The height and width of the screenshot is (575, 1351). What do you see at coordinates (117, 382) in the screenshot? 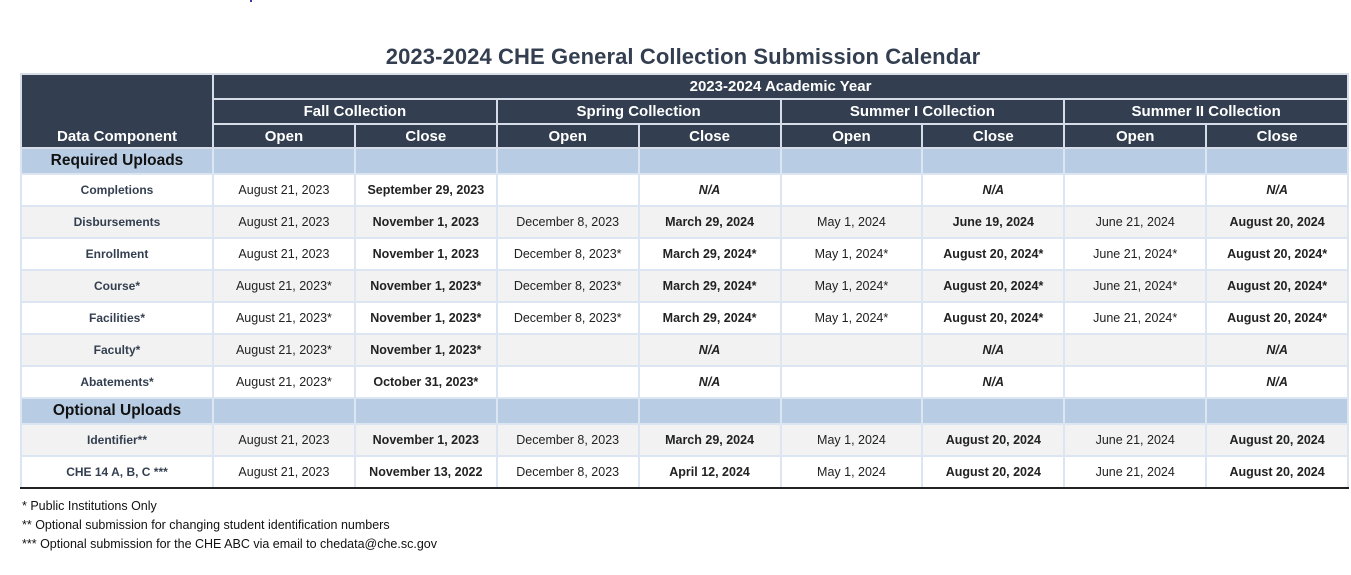
I see `data-component-name: Abatements*` at bounding box center [117, 382].